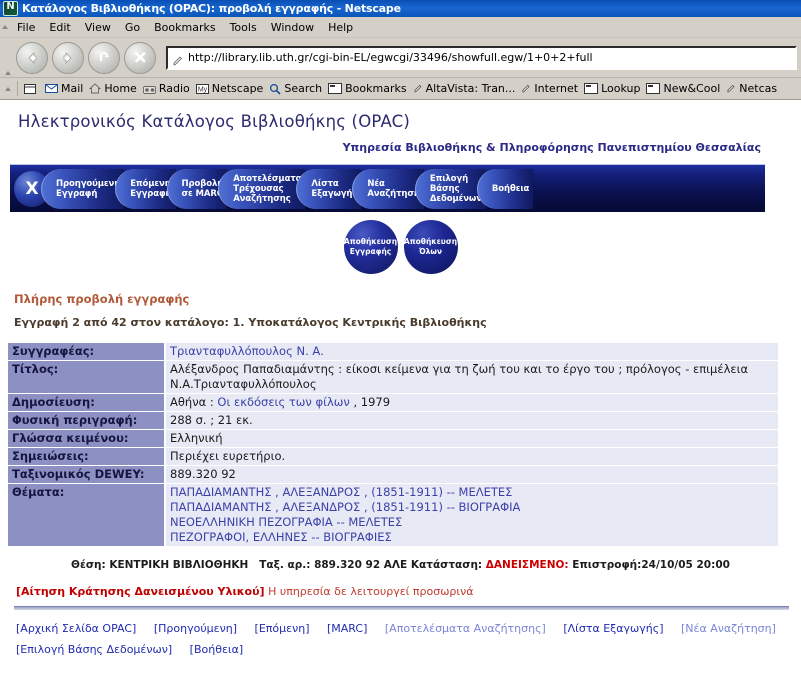  I want to click on bookmark-internet: Internet, so click(549, 88).